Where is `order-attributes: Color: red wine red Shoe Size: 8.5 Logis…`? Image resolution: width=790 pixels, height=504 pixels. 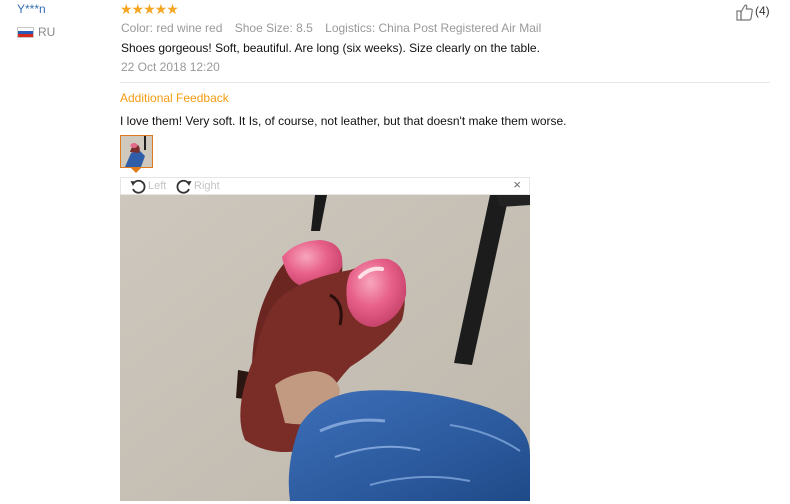
order-attributes: Color: red wine red Shoe Size: 8.5 Logis… is located at coordinates (335, 28).